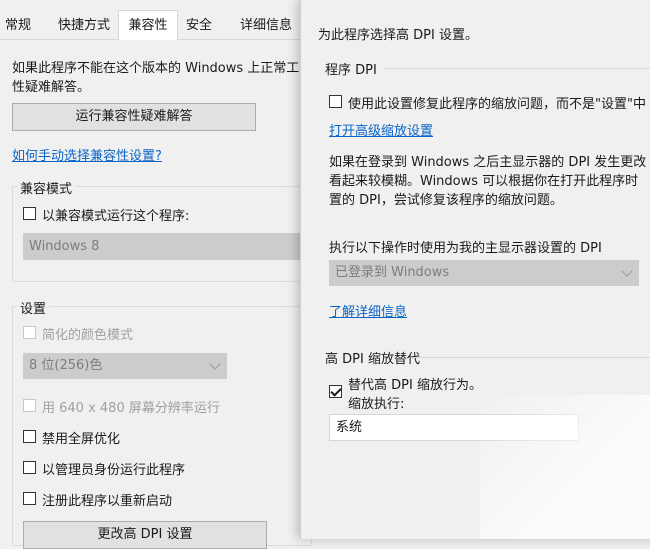 The image size is (650, 549). What do you see at coordinates (145, 535) in the screenshot?
I see `change-dpi-button: 更改高 DPI 设置` at bounding box center [145, 535].